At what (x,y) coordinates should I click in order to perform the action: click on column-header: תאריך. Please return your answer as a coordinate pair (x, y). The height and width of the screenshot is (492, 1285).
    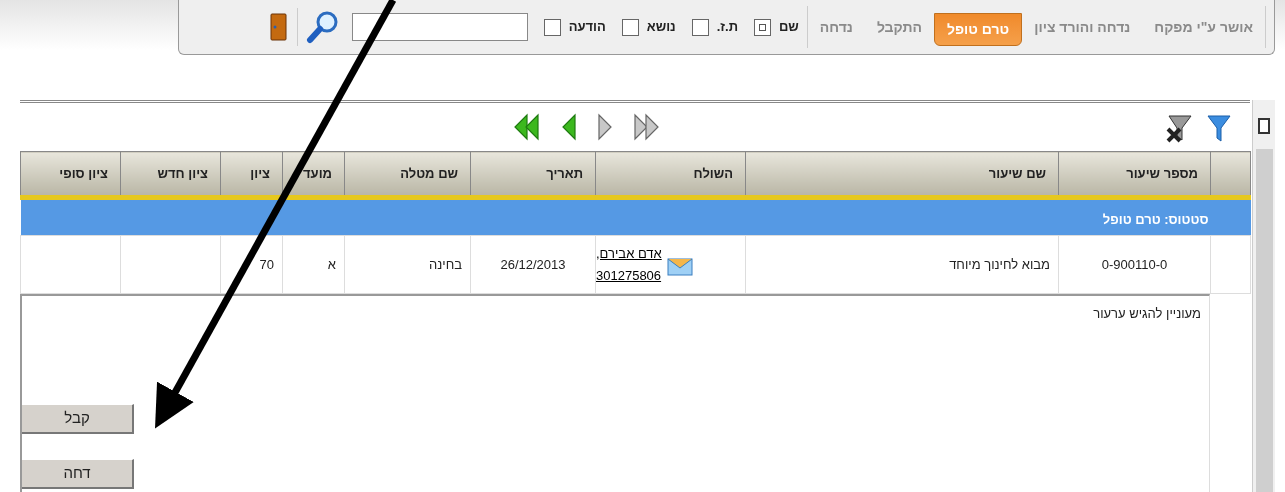
    Looking at the image, I should click on (533, 174).